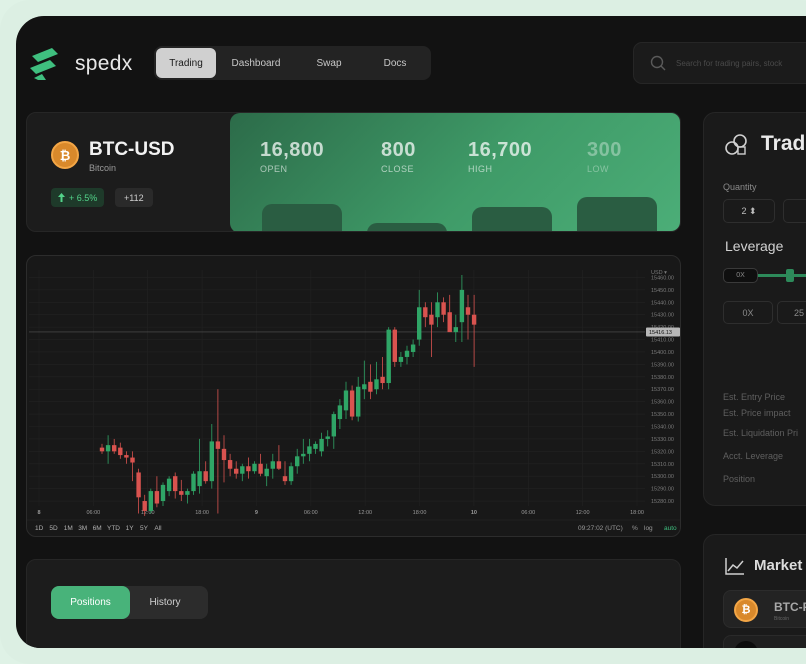 This screenshot has width=806, height=664. Describe the element at coordinates (749, 211) in the screenshot. I see `quantity-stepper: 2 ⬍` at that location.